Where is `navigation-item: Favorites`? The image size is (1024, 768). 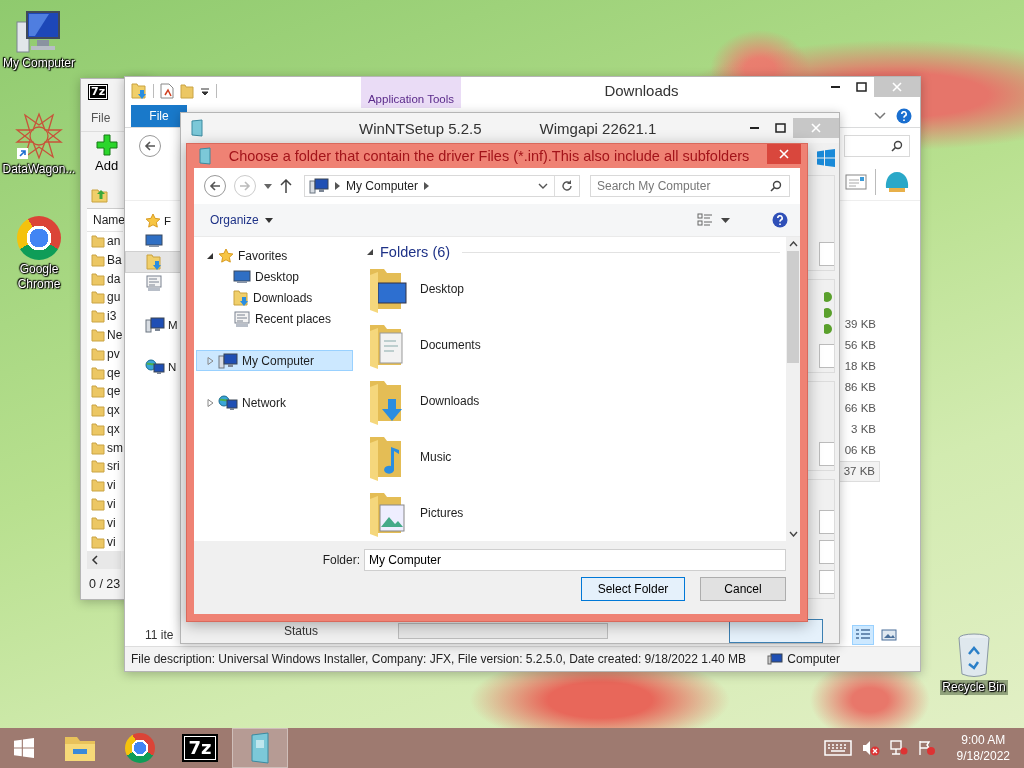 navigation-item: Favorites is located at coordinates (274, 255).